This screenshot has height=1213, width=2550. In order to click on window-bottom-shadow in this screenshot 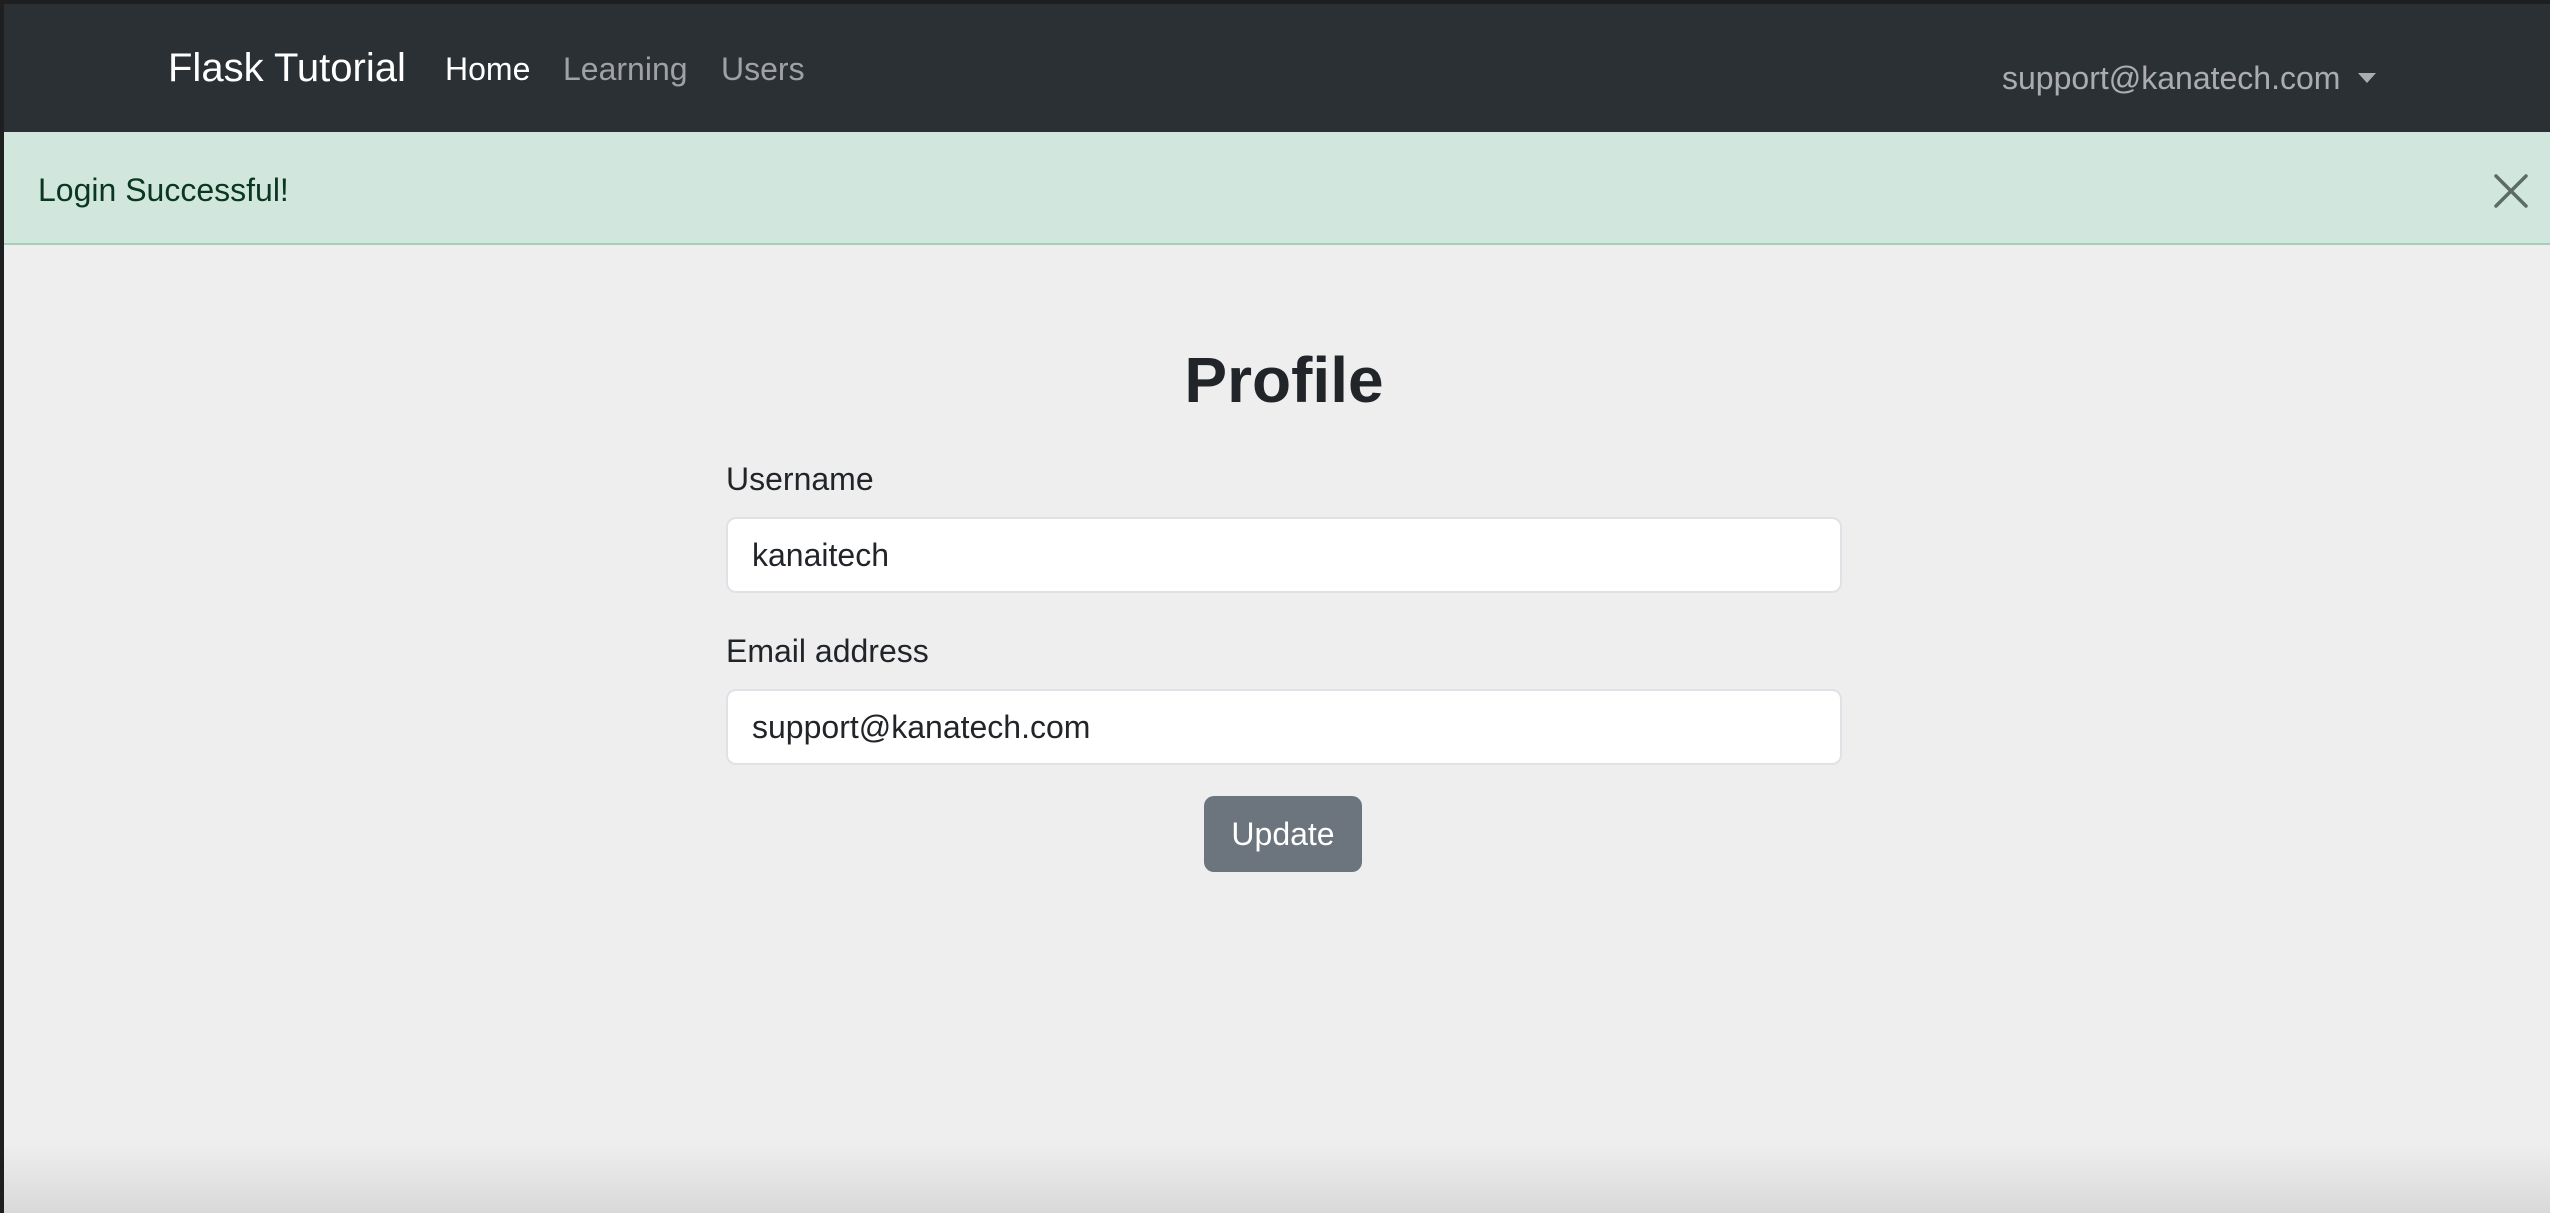, I will do `click(1277, 1178)`.